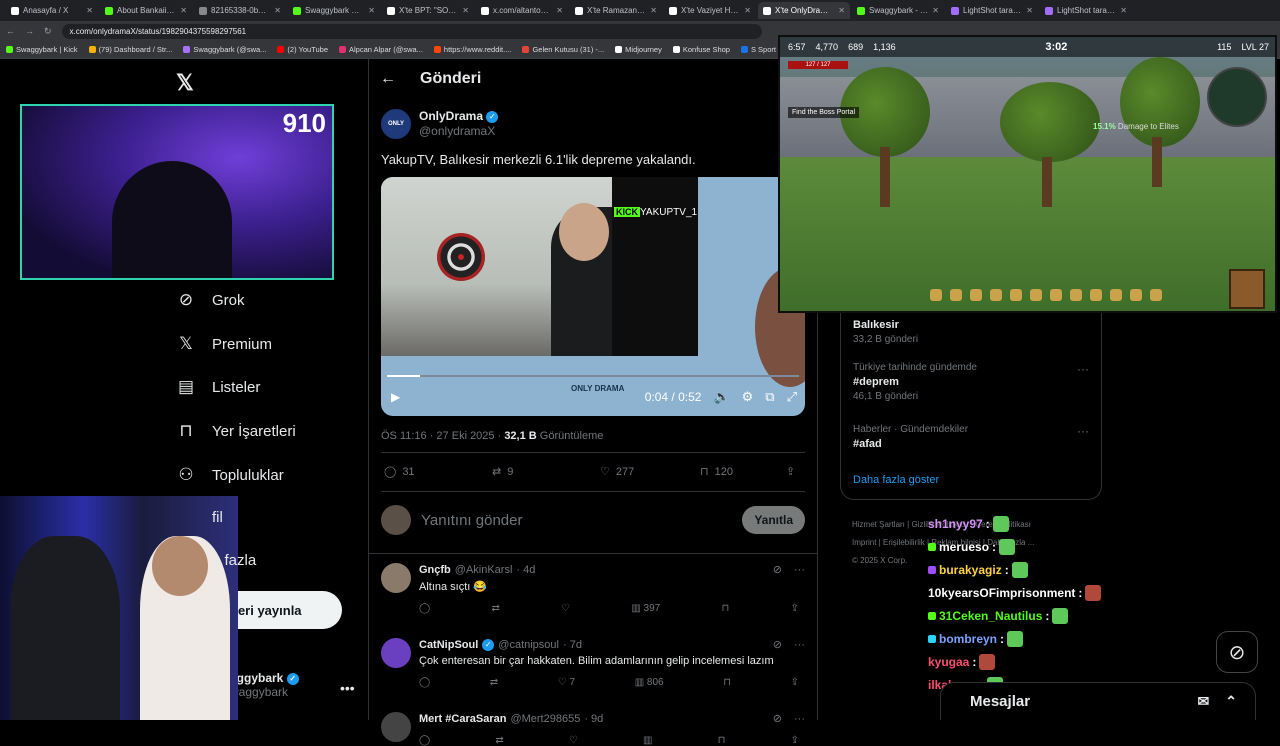  I want to click on sidebar-item: ▤ Listeler, so click(218, 387).